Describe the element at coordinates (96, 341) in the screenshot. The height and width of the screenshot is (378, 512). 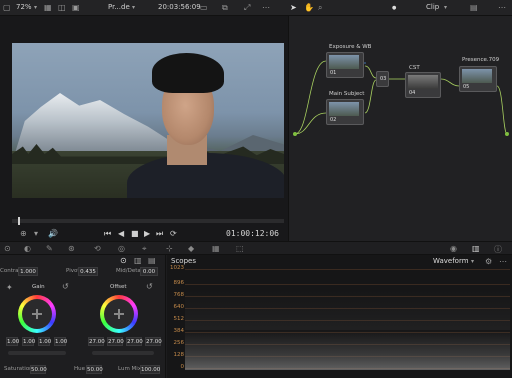
I see `offset-y-field: 27.00` at that location.